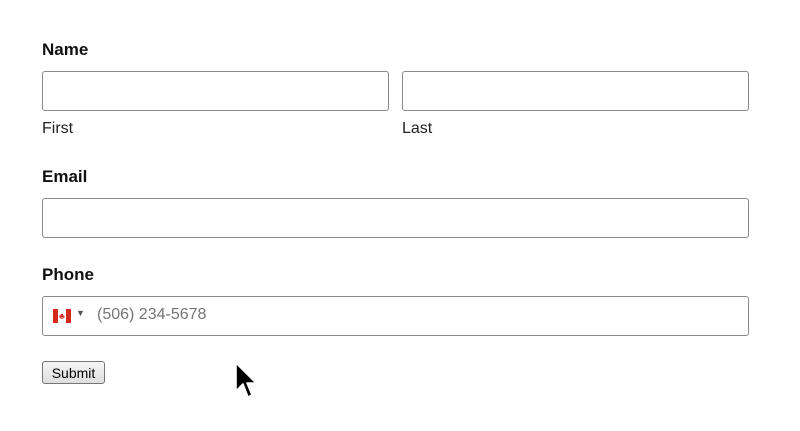  Describe the element at coordinates (62, 316) in the screenshot. I see `canada-flag-icon: ♣` at that location.